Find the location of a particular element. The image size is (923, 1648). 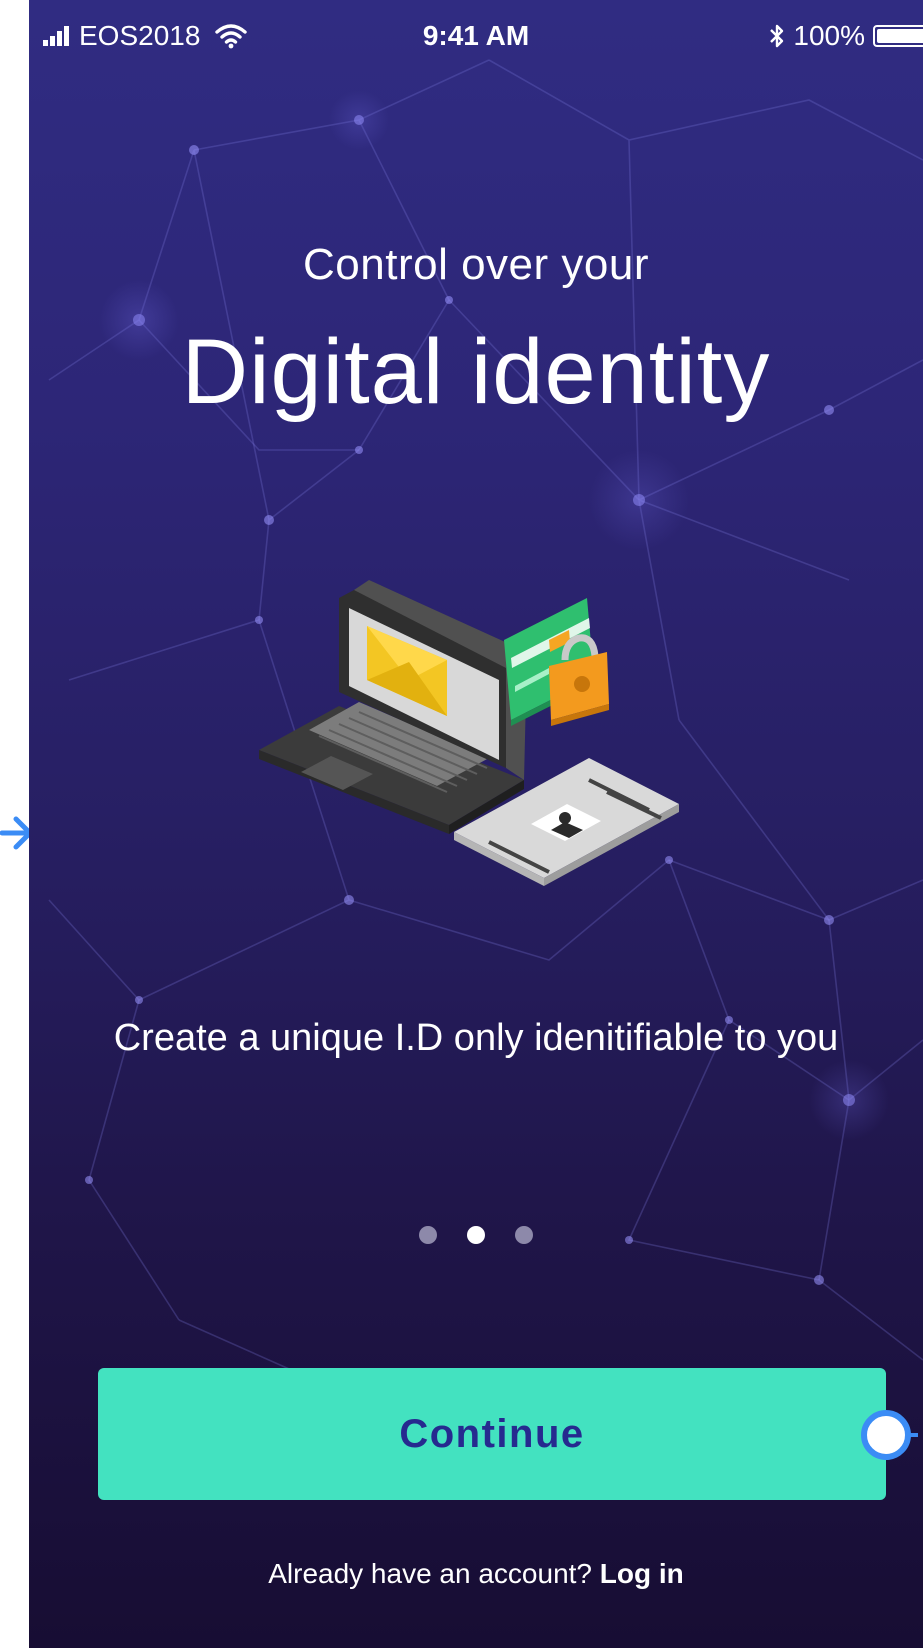

login-link: Log in is located at coordinates (642, 1573).